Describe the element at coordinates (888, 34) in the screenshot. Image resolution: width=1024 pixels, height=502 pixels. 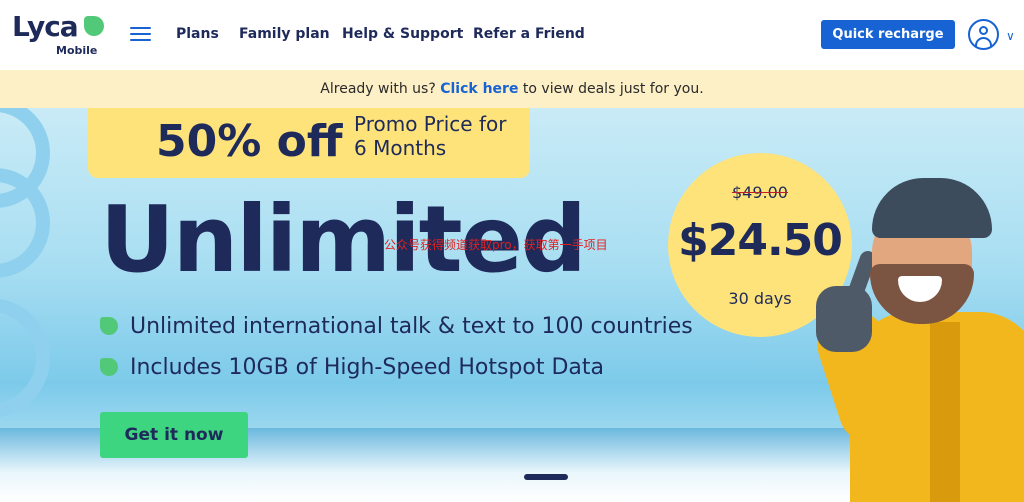
I see `quick-recharge-button: Quick recharge` at that location.